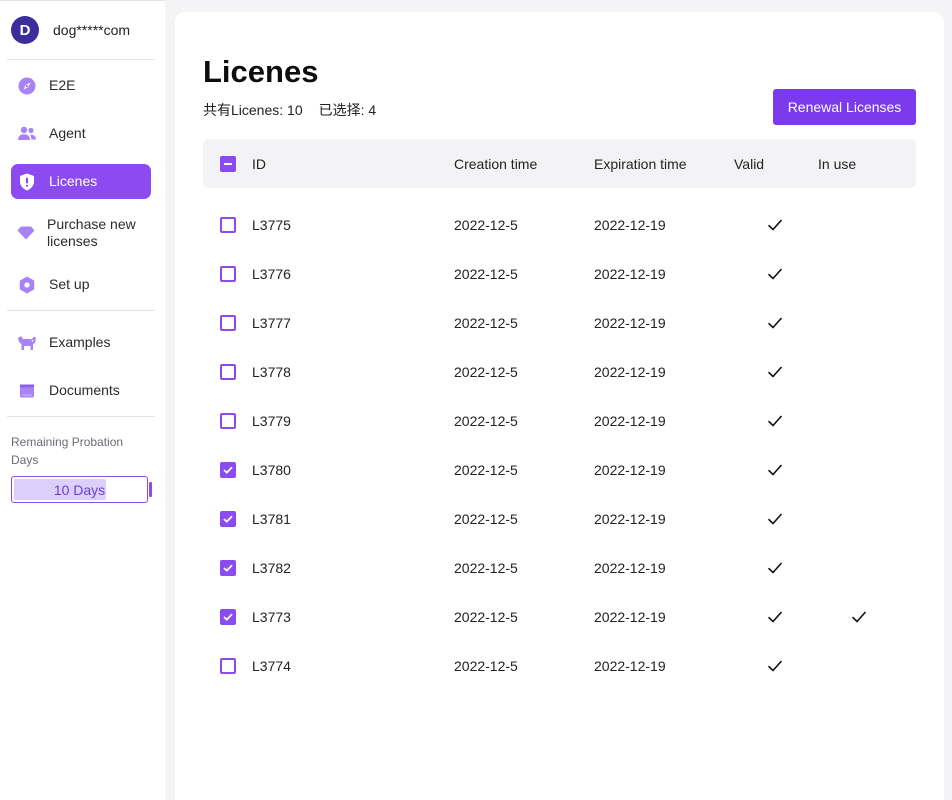  Describe the element at coordinates (559, 469) in the screenshot. I see `table-row: L3780 2022-12-5 2022-12-19` at that location.